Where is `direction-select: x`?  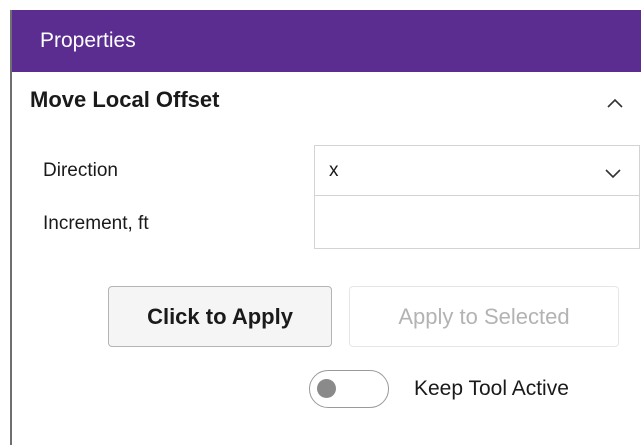 direction-select: x is located at coordinates (477, 170).